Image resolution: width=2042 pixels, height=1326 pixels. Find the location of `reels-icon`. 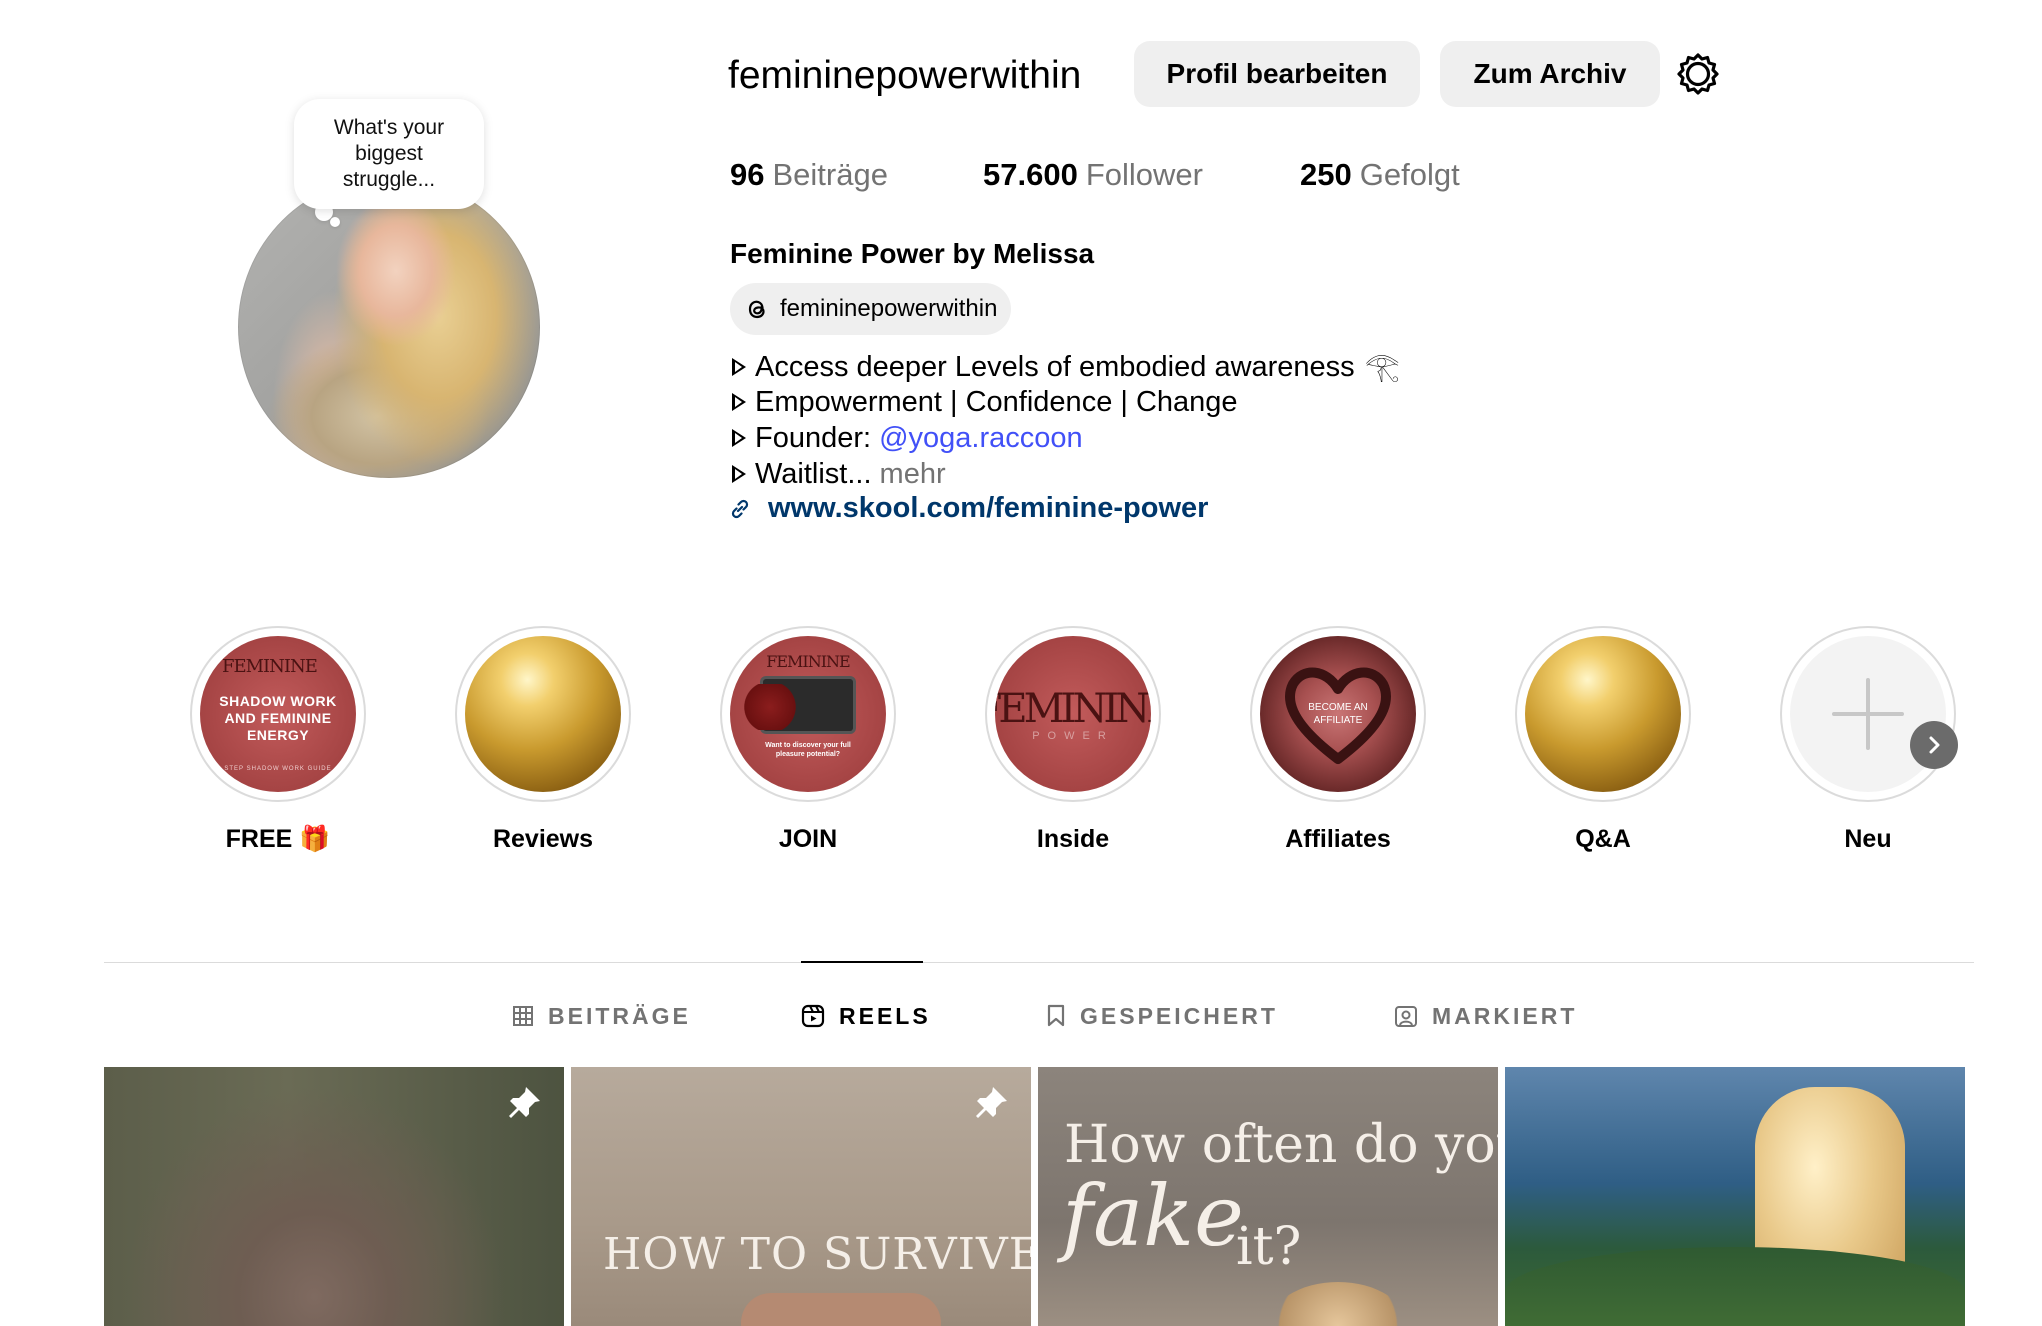

reels-icon is located at coordinates (813, 1016).